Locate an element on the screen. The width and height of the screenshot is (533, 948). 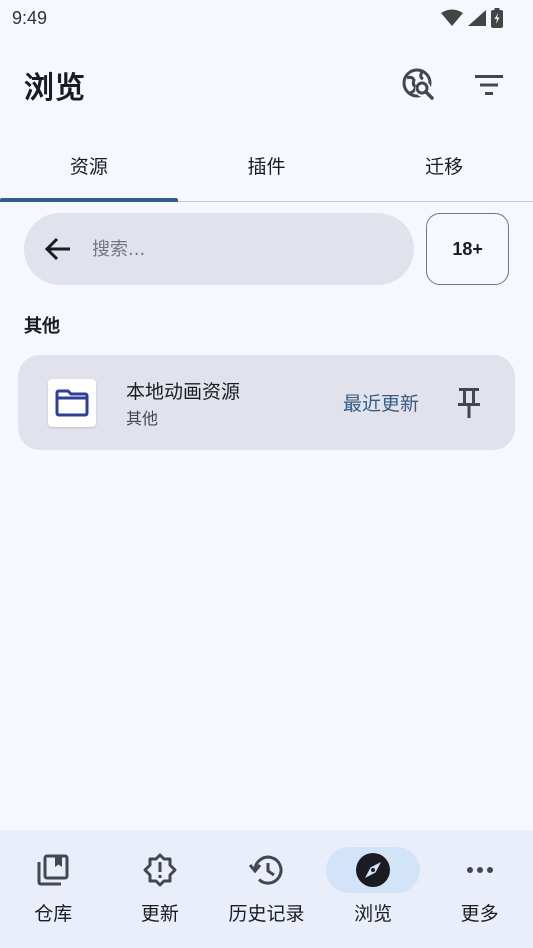
latest-button: 最近更新 is located at coordinates (381, 402).